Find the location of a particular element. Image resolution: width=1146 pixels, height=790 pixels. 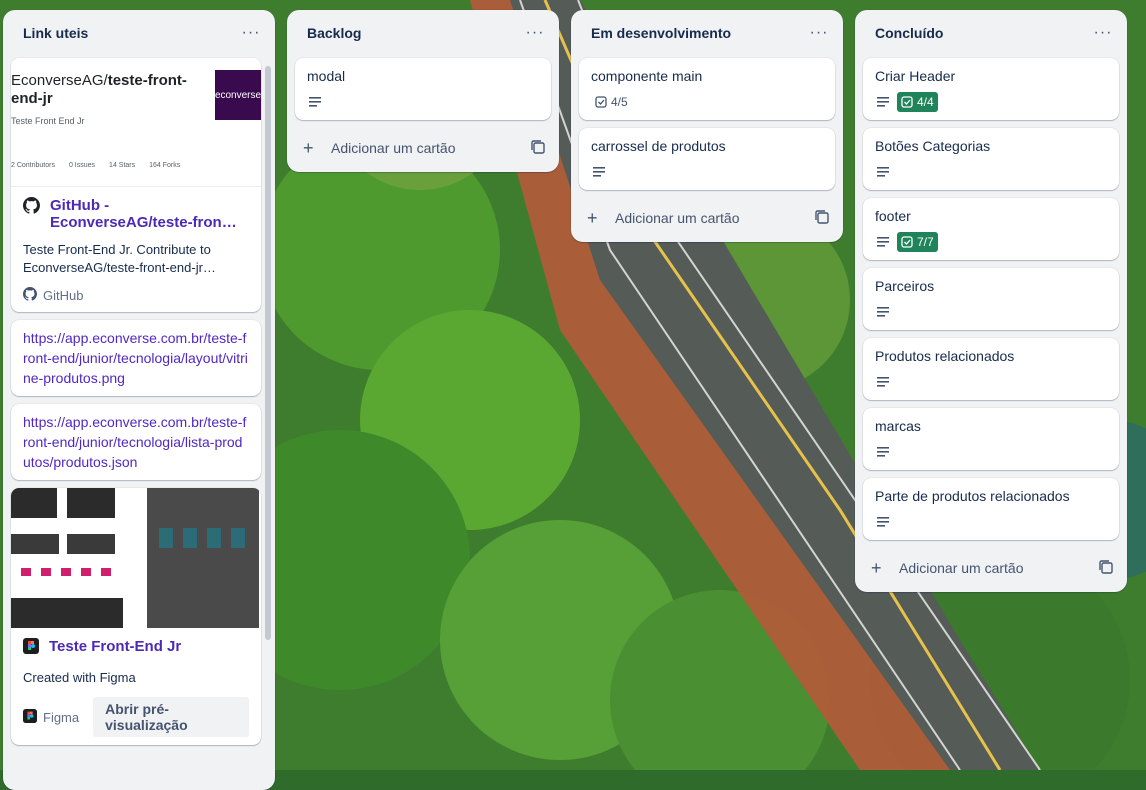

task-card: marcas is located at coordinates (991, 439).